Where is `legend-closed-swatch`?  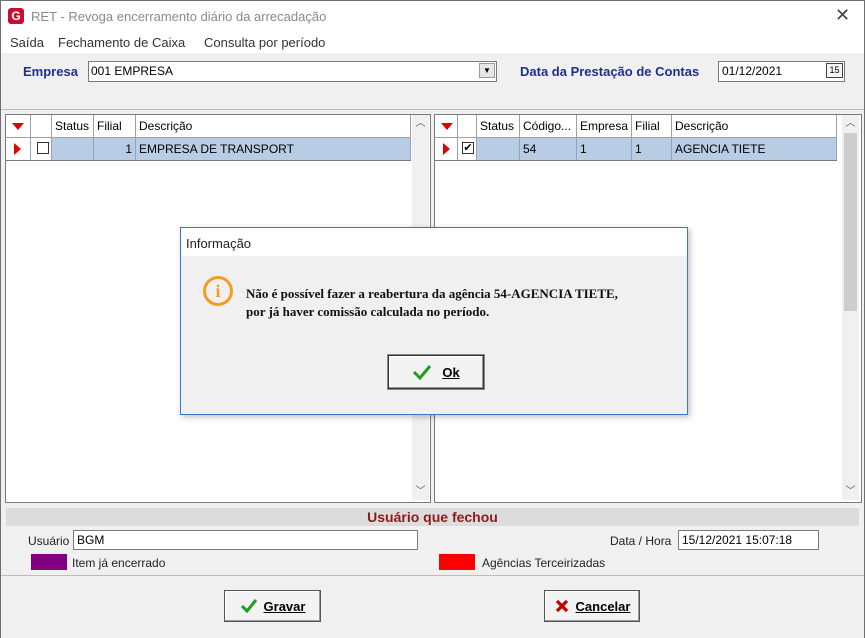
legend-closed-swatch is located at coordinates (49, 562).